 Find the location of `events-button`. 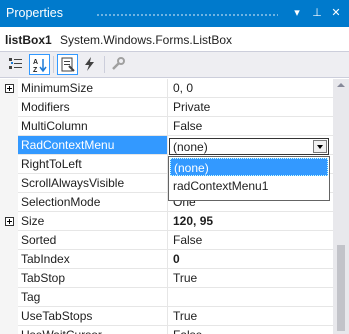

events-button is located at coordinates (90, 64).